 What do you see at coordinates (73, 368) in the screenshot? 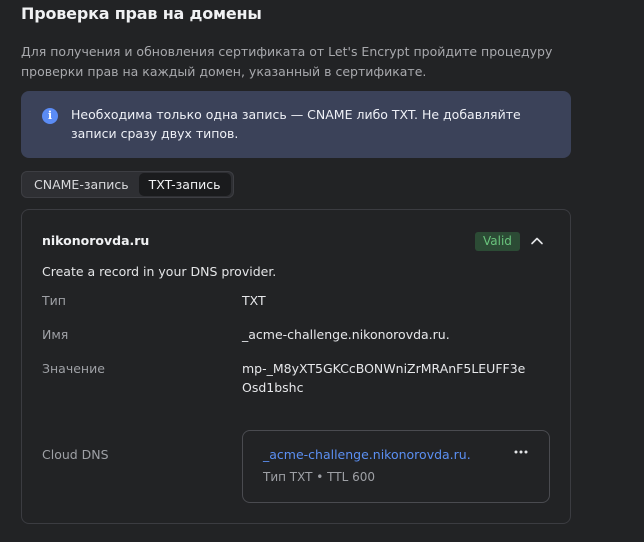
I see `value-label: Значение` at bounding box center [73, 368].